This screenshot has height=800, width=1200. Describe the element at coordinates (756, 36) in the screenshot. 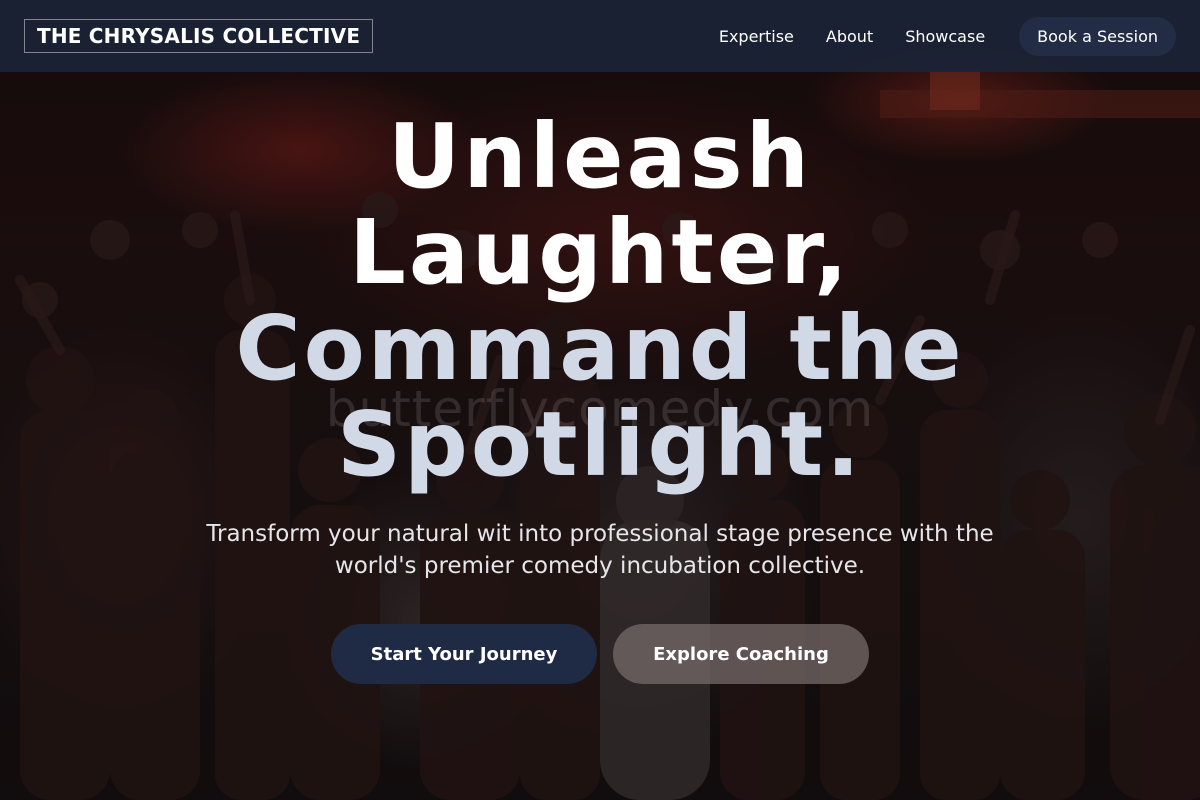

I see `nav-link-expertise: Expertise` at that location.